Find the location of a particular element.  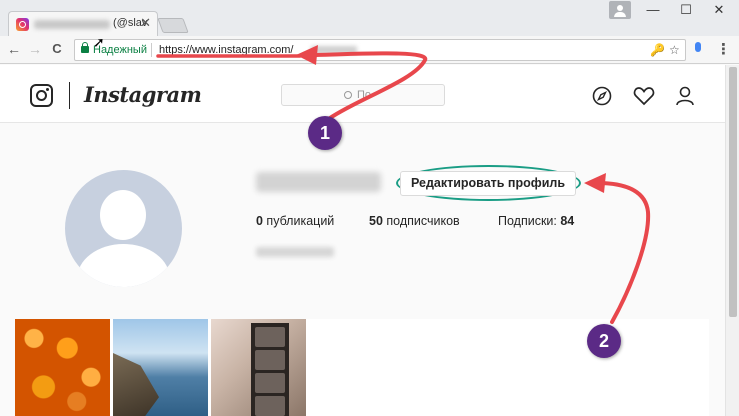

following-stat: Подписки: 84 is located at coordinates (536, 221).